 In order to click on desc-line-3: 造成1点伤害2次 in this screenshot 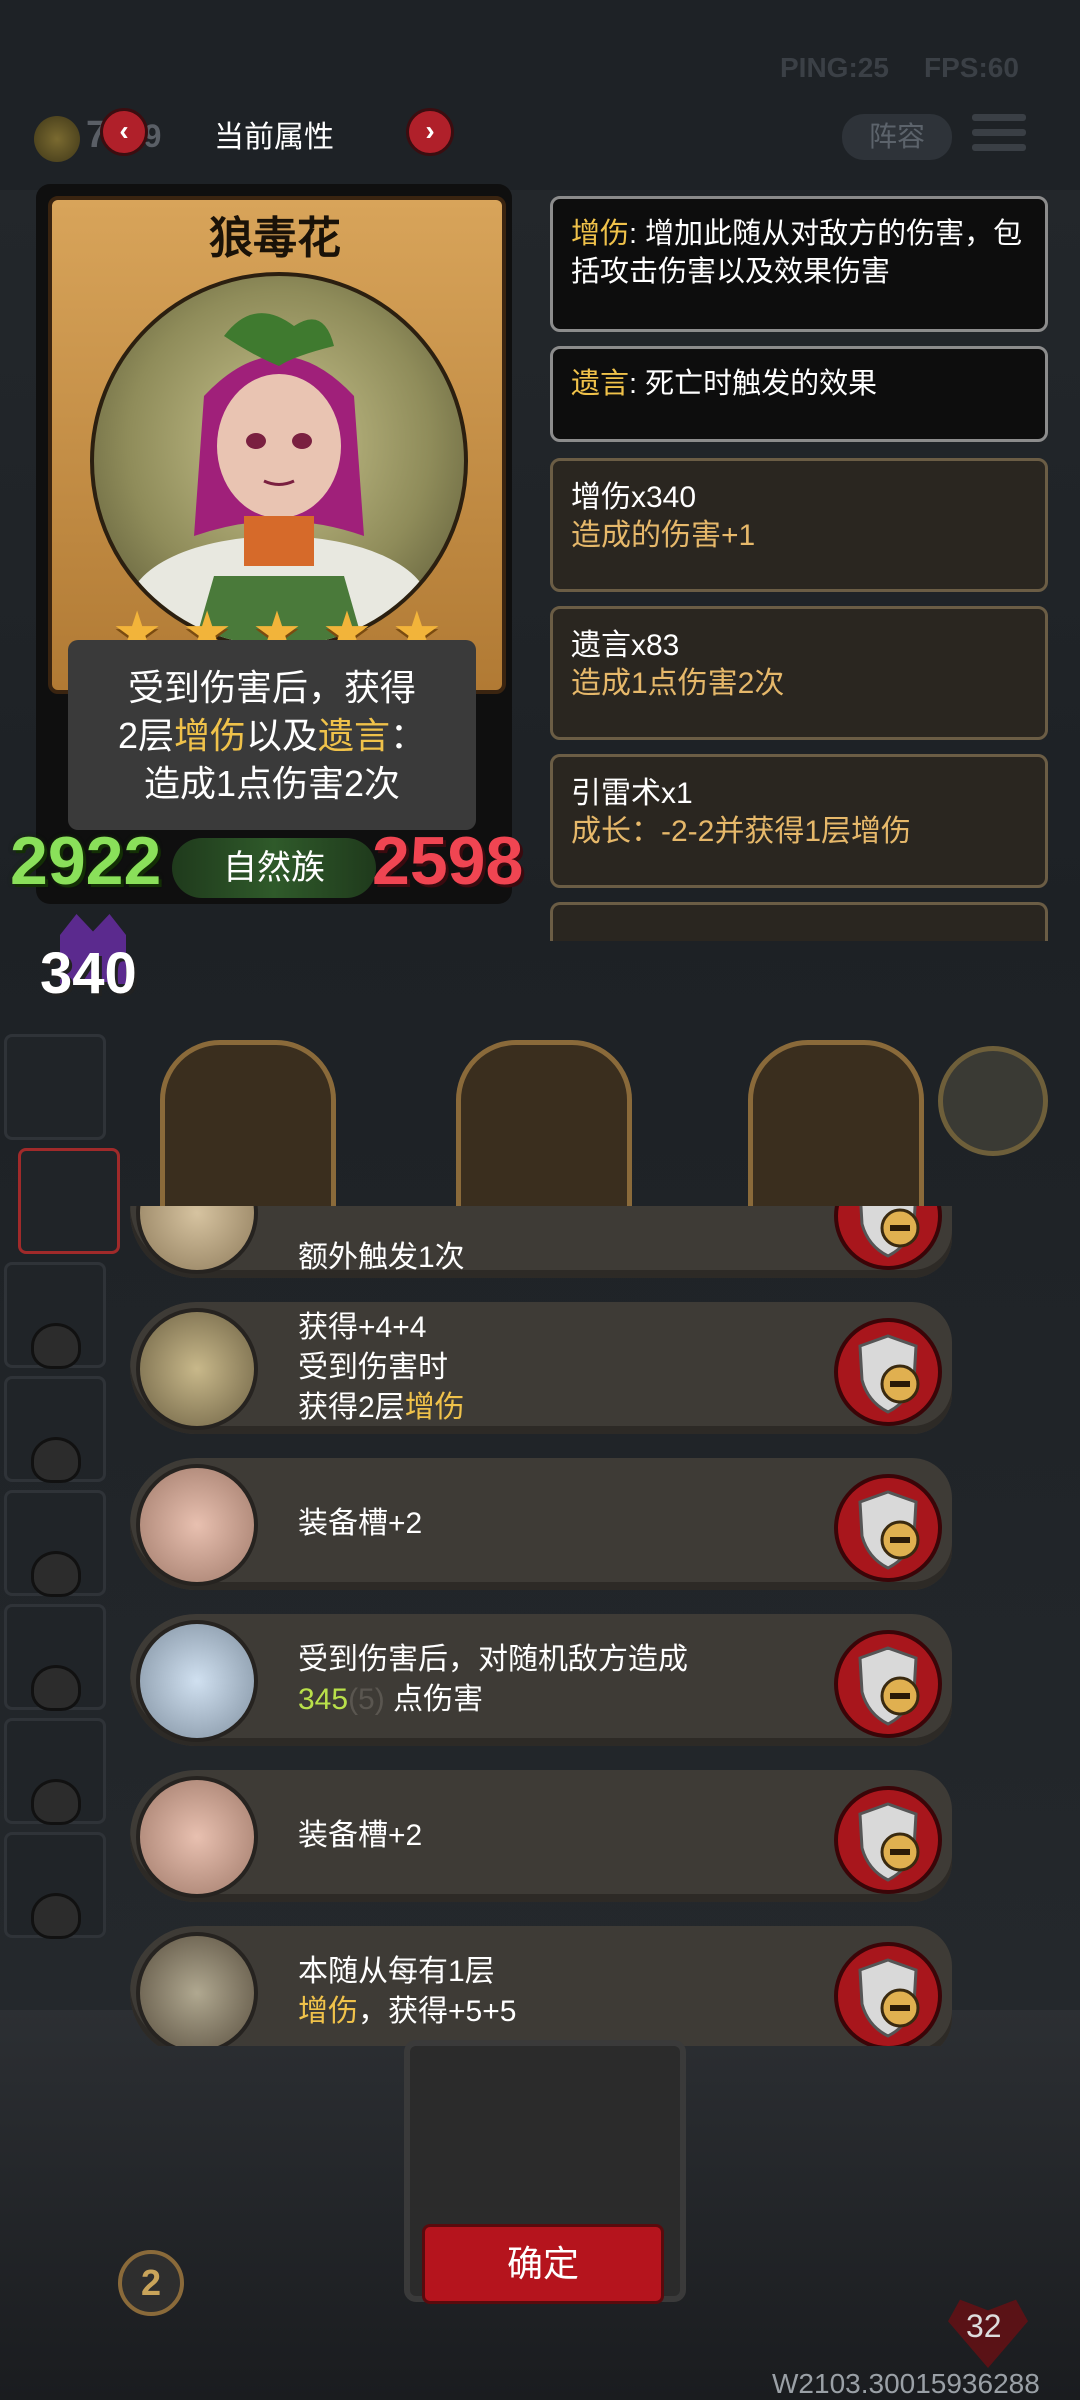, I will do `click(272, 783)`.